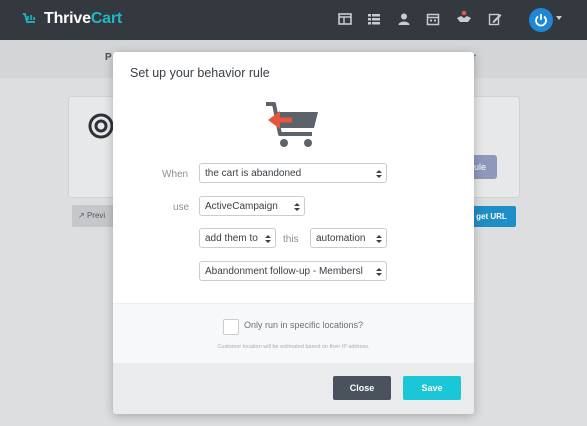 The width and height of the screenshot is (587, 426). What do you see at coordinates (108, 57) in the screenshot?
I see `subnav-tab-left: P` at bounding box center [108, 57].